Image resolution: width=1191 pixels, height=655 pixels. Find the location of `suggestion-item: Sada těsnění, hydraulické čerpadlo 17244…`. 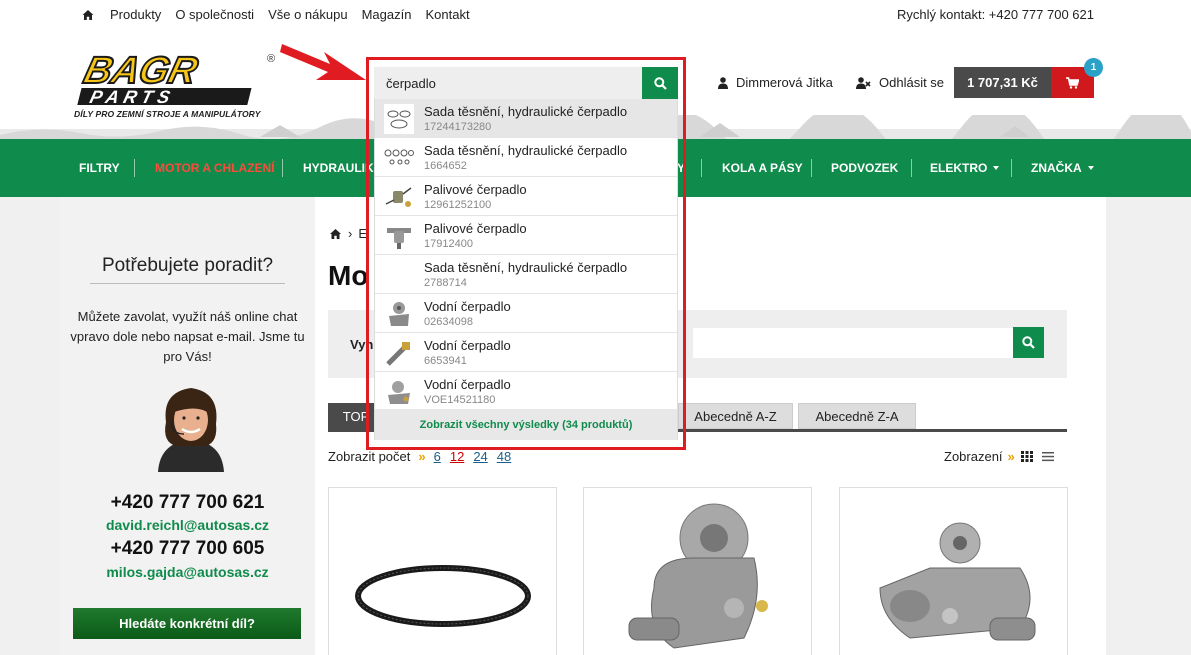

suggestion-item: Sada těsnění, hydraulické čerpadlo 17244… is located at coordinates (526, 118).